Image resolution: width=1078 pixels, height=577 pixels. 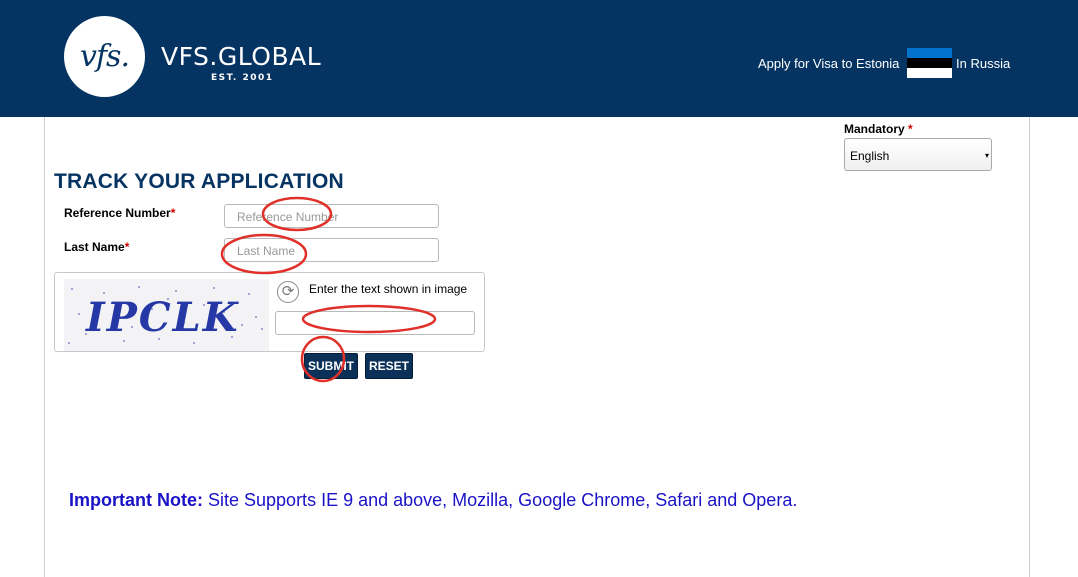 I want to click on refresh-captcha-icon: ⟳, so click(x=288, y=292).